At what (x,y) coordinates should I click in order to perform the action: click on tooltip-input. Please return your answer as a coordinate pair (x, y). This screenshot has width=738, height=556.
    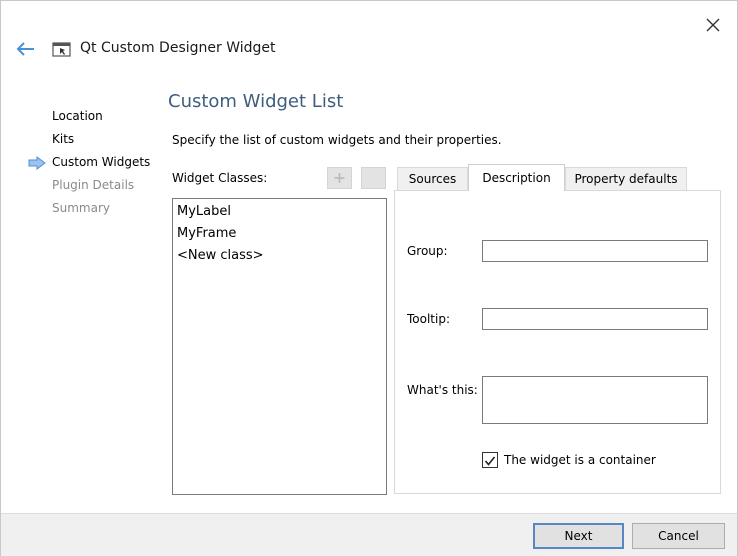
    Looking at the image, I should click on (595, 319).